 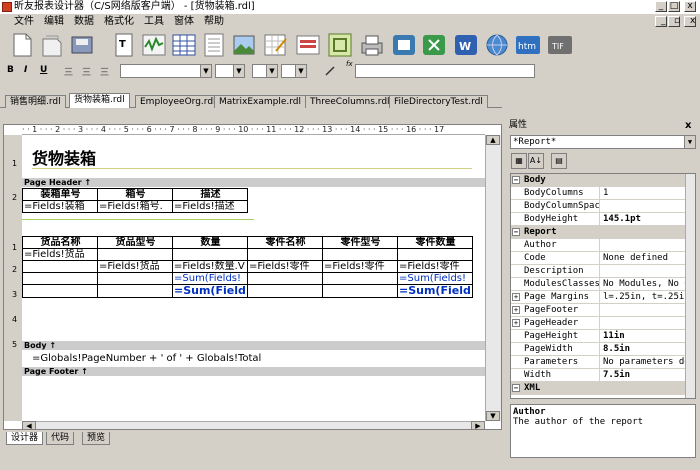 What do you see at coordinates (497, 45) in the screenshot?
I see `export-web-icon` at bounding box center [497, 45].